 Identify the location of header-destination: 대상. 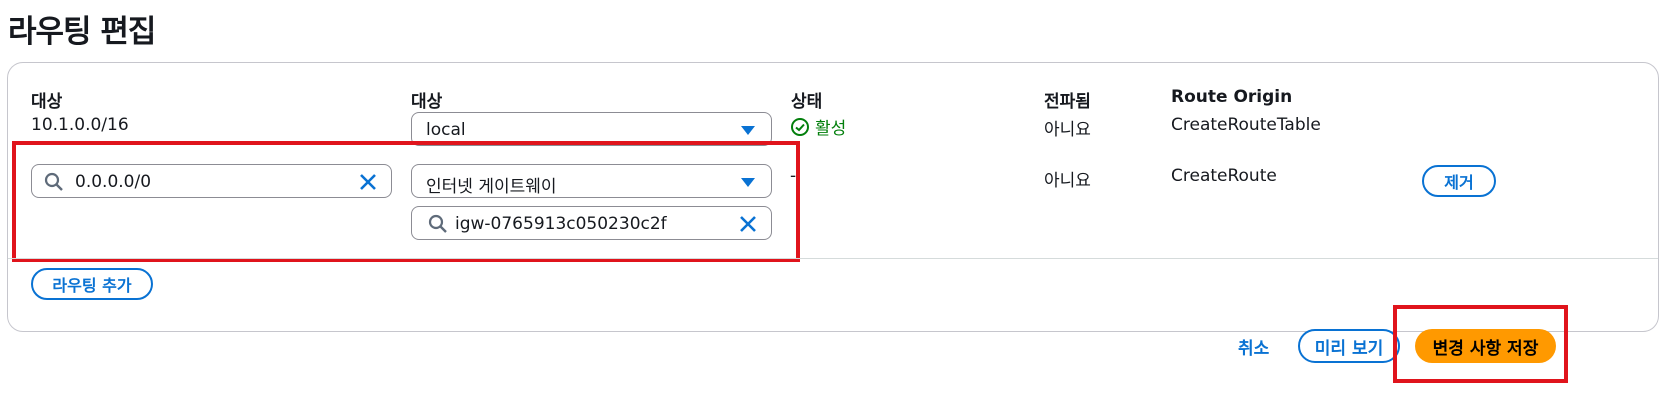
(47, 102).